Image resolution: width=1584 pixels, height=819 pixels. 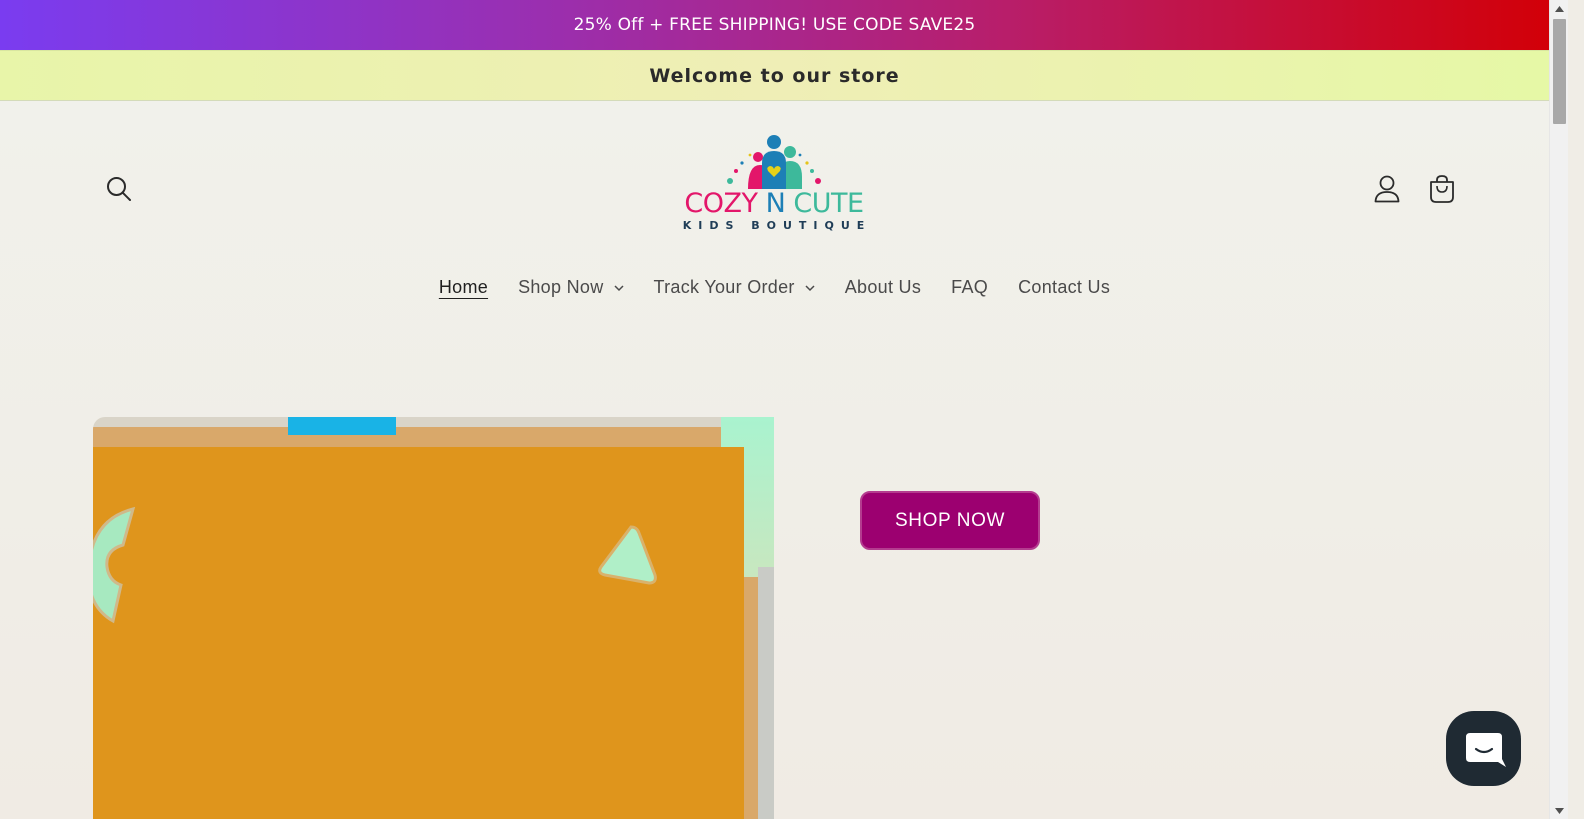 I want to click on shop-now-button: SHOP NOW, so click(x=950, y=520).